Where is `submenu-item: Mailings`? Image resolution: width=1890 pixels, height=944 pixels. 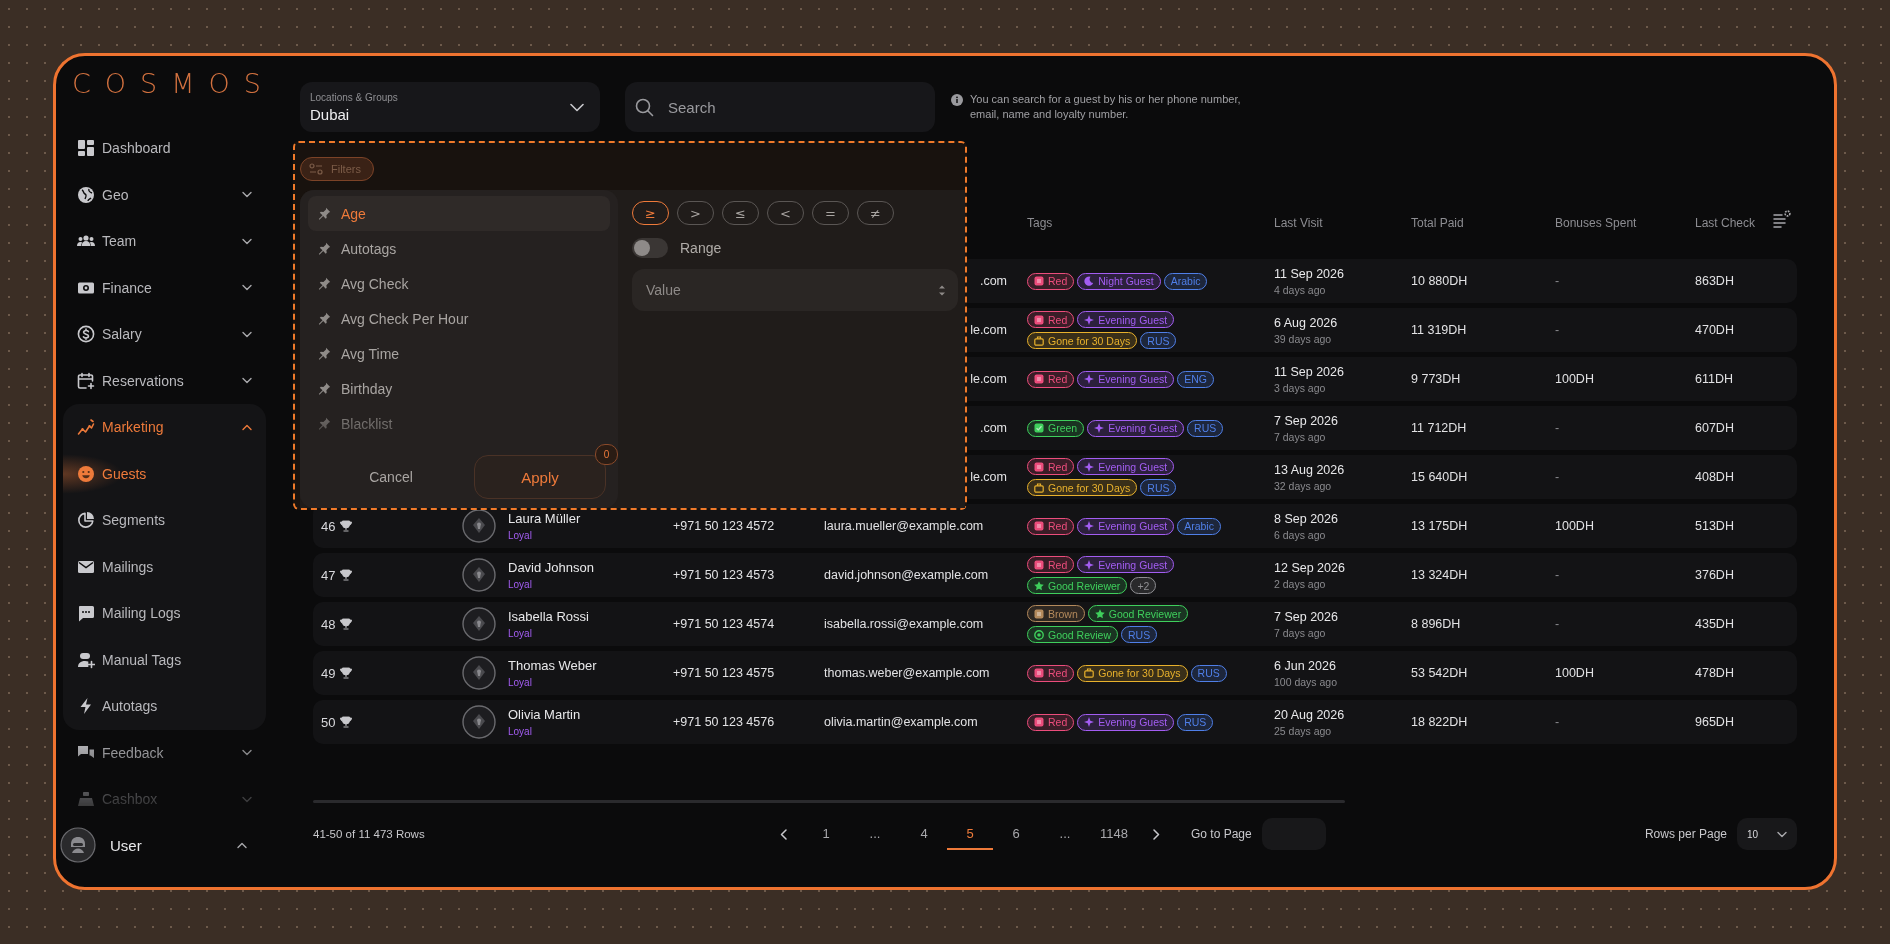 submenu-item: Mailings is located at coordinates (164, 566).